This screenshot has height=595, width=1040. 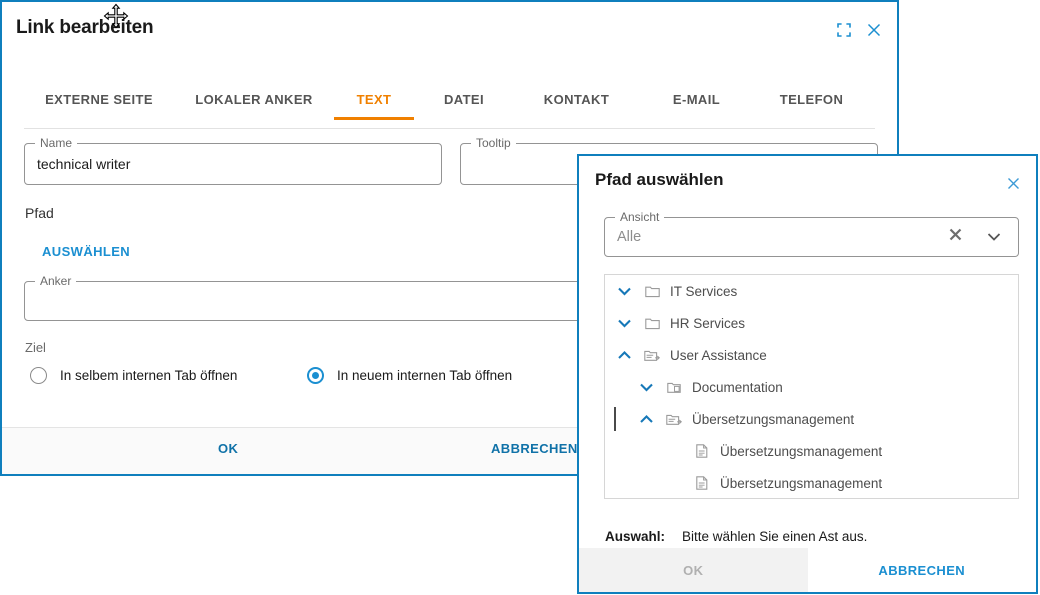 What do you see at coordinates (84, 164) in the screenshot?
I see `name-field-value: technical writer` at bounding box center [84, 164].